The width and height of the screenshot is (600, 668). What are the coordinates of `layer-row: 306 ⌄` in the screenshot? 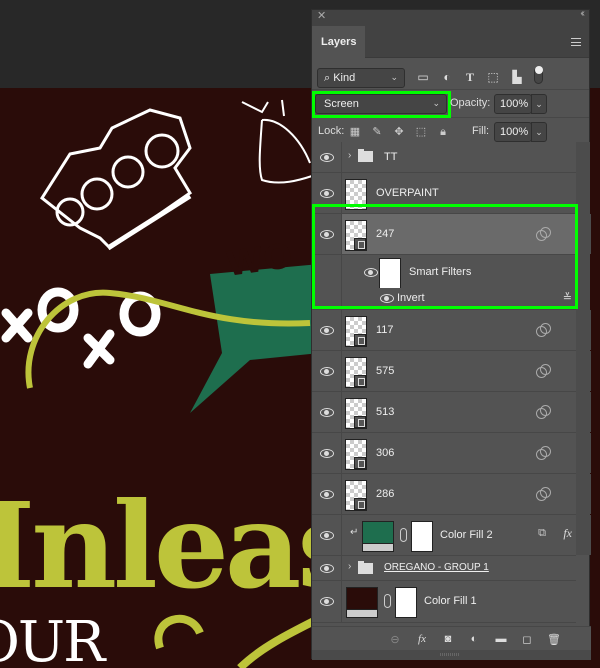 It's located at (451, 453).